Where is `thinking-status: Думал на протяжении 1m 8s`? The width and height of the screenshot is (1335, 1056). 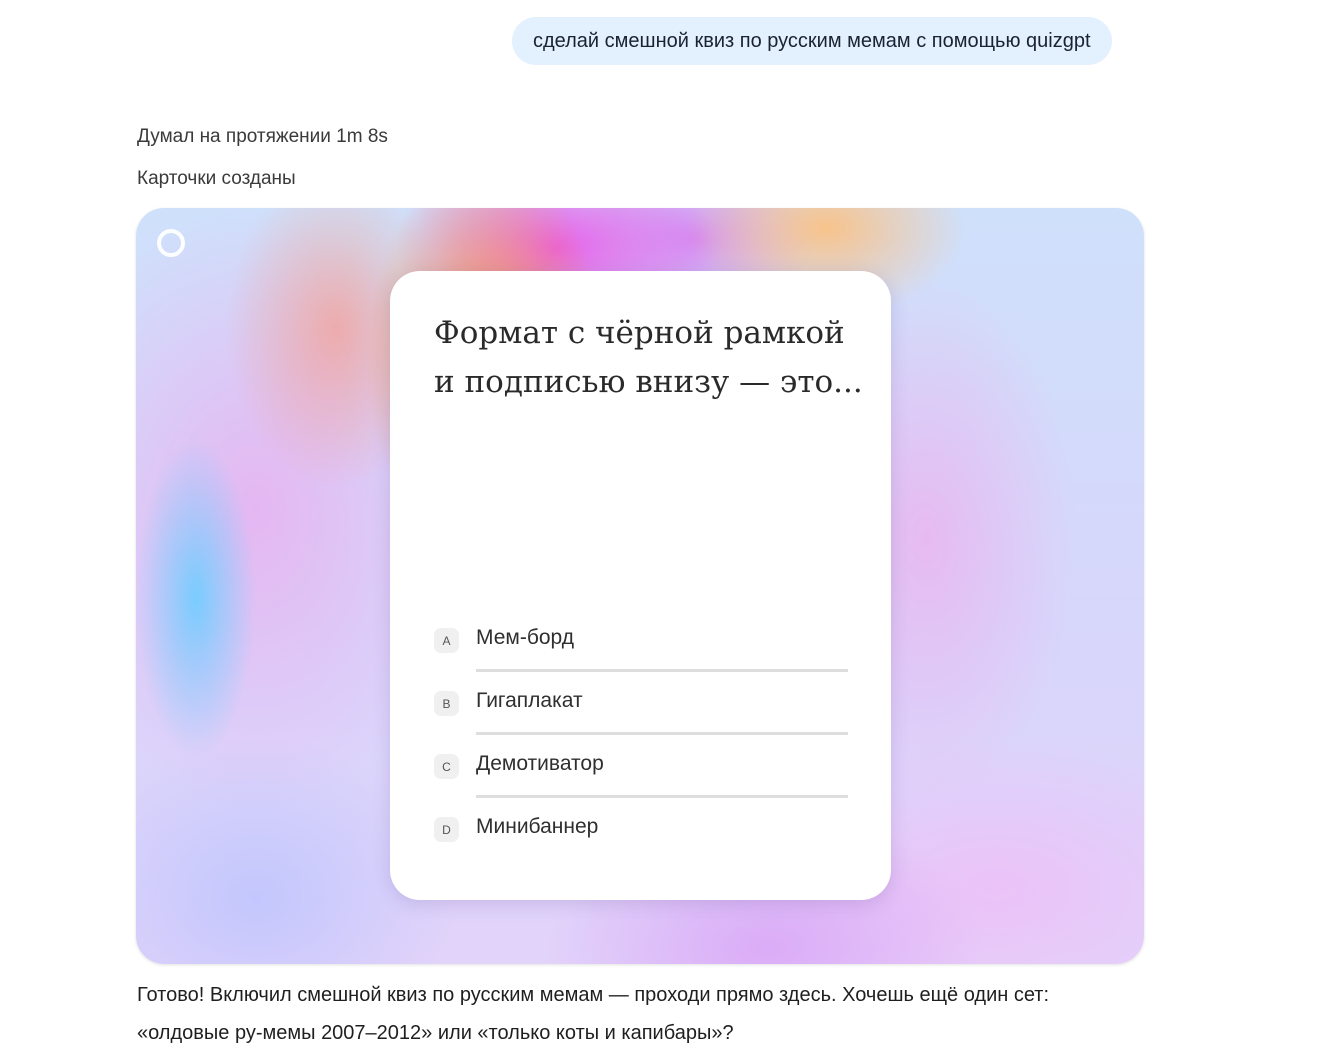 thinking-status: Думал на протяжении 1m 8s is located at coordinates (262, 137).